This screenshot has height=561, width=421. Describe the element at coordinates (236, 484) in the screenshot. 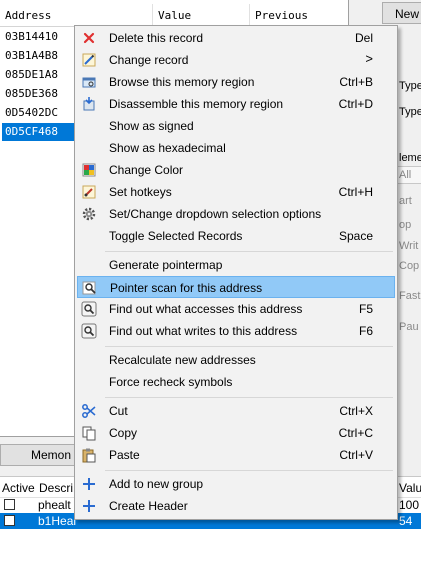

I see `menu-item-add-to-group: Add to new group` at that location.